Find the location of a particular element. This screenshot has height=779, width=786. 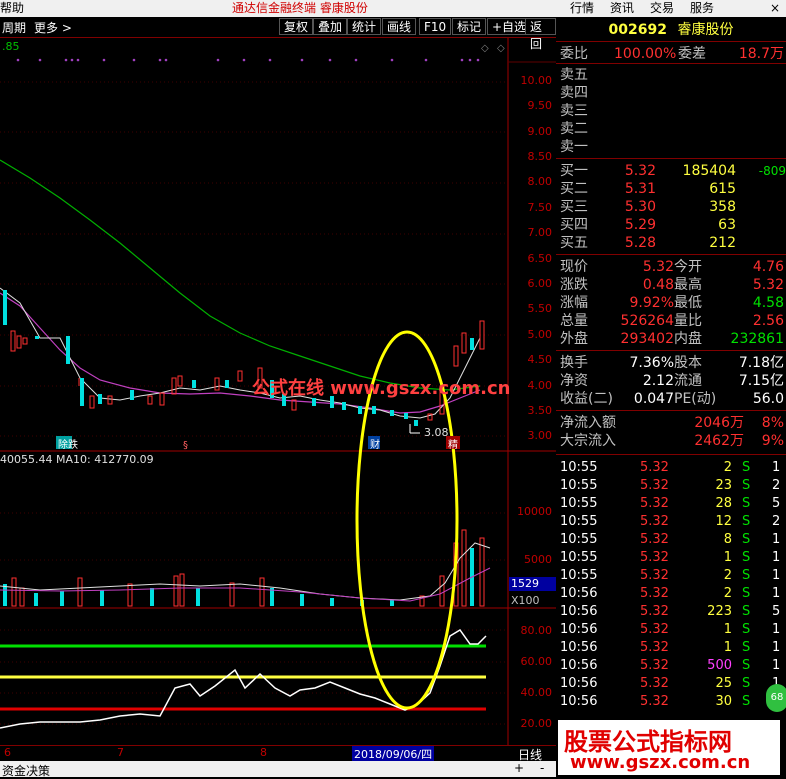

stat-value: 4.76 is located at coordinates (768, 267).